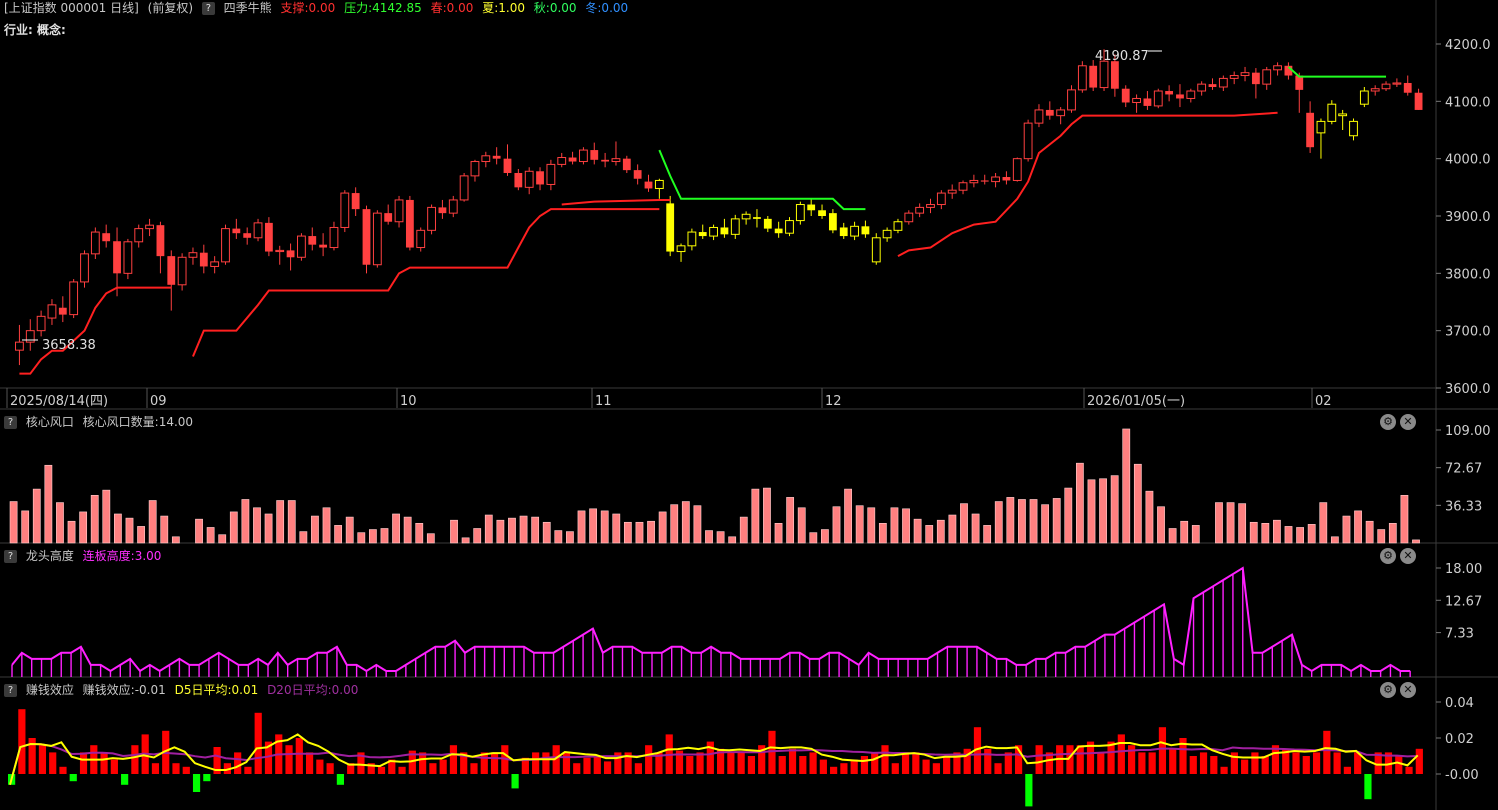 The image size is (1498, 810). I want to click on panel3-controls: ⚙ ✕, so click(1400, 691).